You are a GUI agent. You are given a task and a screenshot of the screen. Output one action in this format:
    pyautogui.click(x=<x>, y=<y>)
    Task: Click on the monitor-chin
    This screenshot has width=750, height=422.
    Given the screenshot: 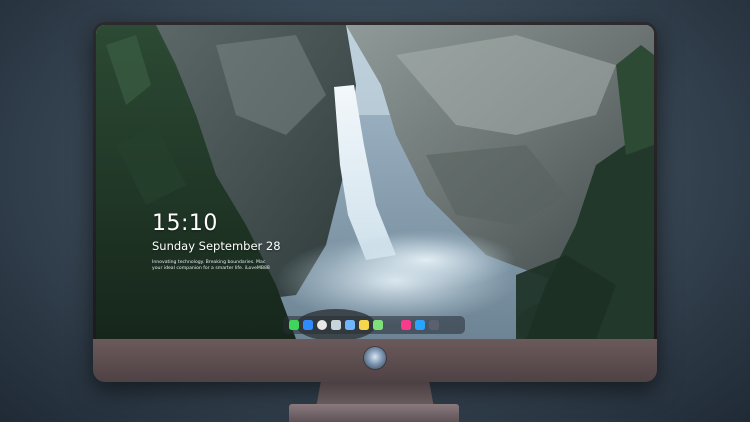 What is the action you would take?
    pyautogui.click(x=375, y=360)
    